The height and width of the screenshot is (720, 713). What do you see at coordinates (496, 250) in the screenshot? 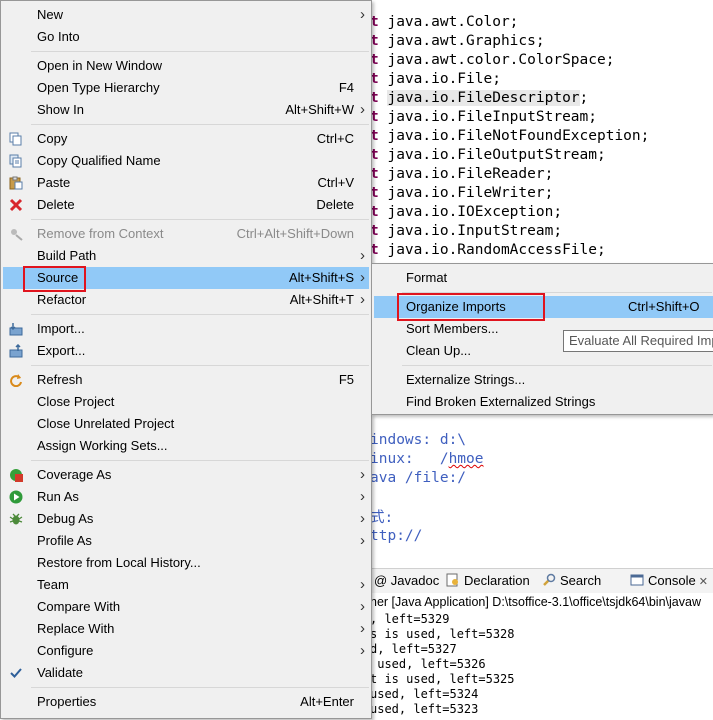
I see `import-text: java.io.RandomAccessFile;` at bounding box center [496, 250].